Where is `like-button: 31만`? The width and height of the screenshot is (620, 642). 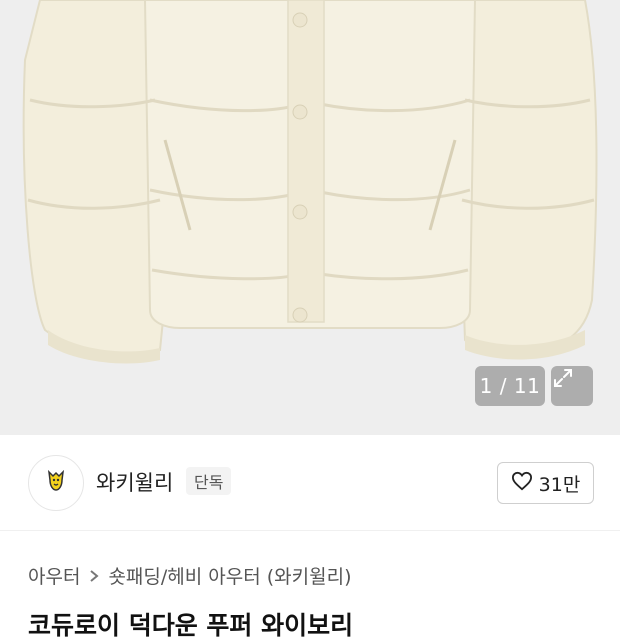 like-button: 31만 is located at coordinates (545, 483).